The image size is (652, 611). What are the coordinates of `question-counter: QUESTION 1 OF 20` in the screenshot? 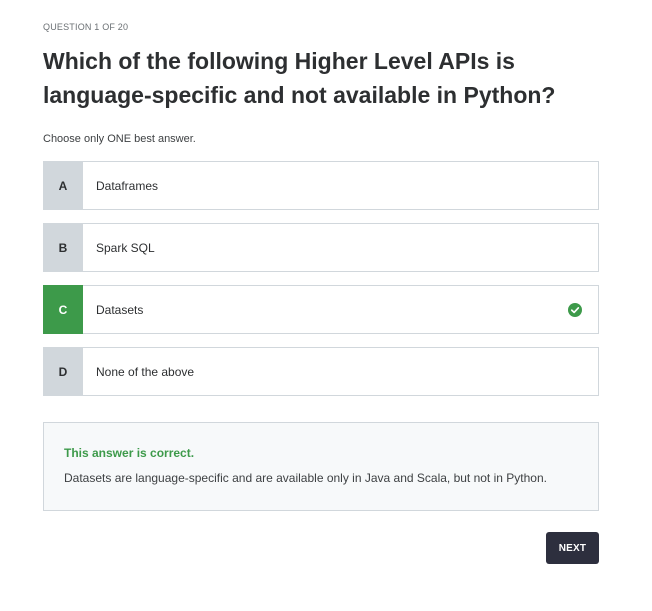 It's located at (86, 27).